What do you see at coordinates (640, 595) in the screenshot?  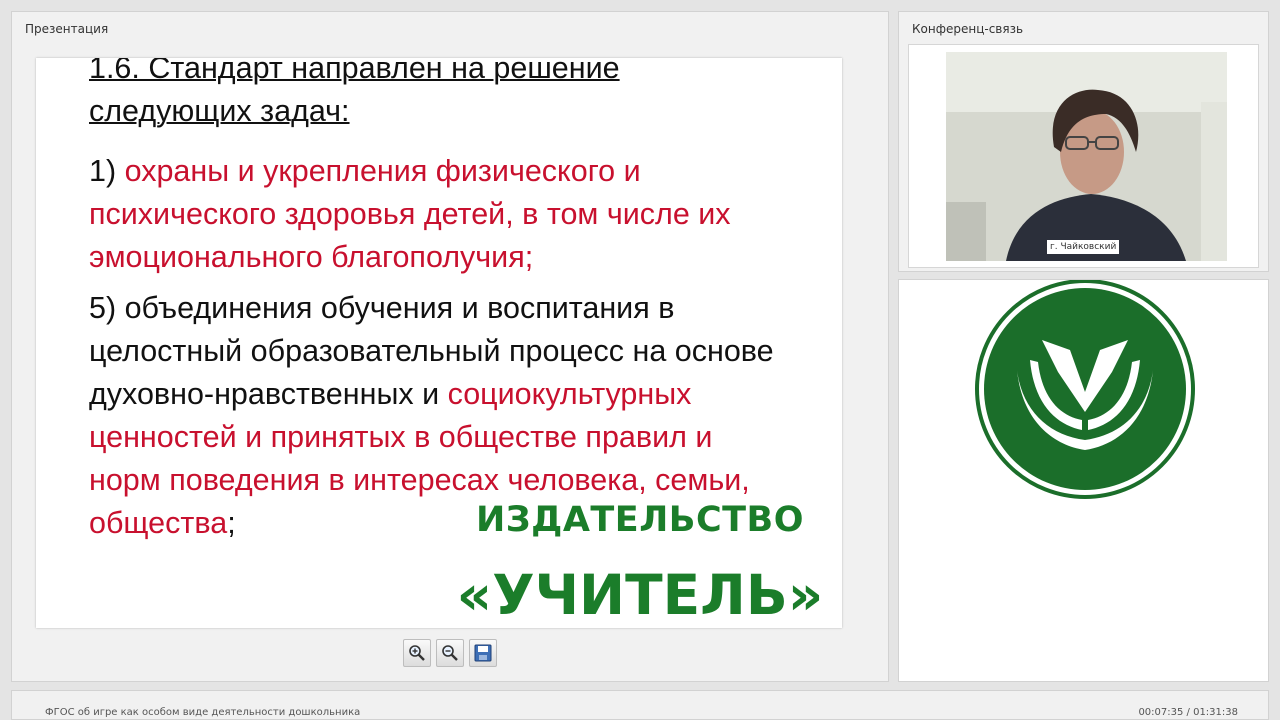 I see `publisher-name-line-2: «УЧИТЕЛЬ»` at bounding box center [640, 595].